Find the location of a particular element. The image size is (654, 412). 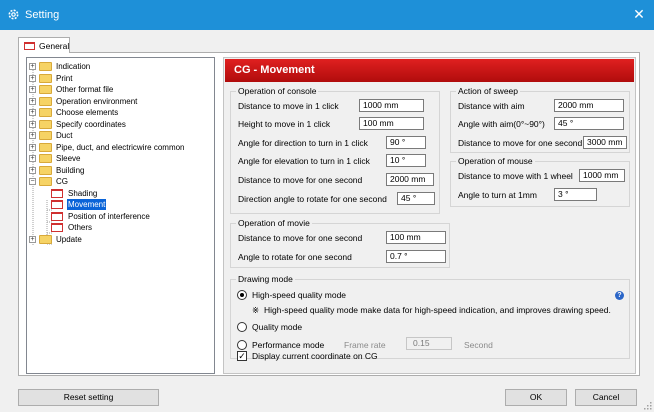

tree-item-label: Shading is located at coordinates (83, 193).